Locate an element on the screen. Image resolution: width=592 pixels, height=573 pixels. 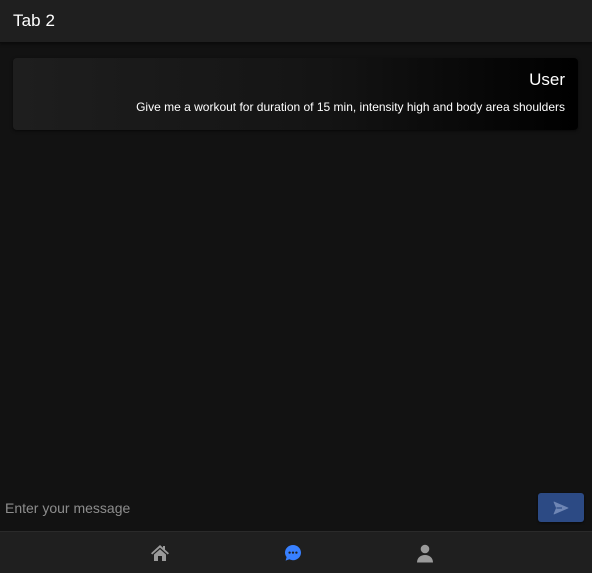
send-button is located at coordinates (561, 507).